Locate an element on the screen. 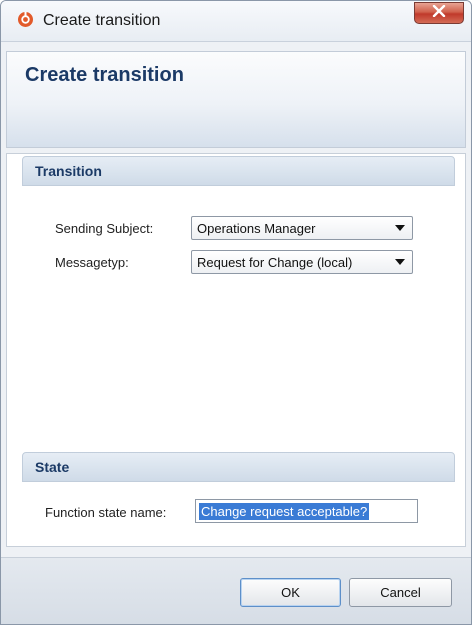  sending-subject-dropdown: Operations Manager is located at coordinates (302, 228).